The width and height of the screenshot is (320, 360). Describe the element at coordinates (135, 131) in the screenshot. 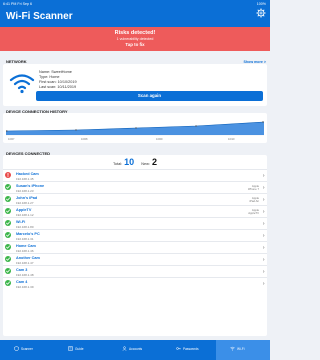

I see `connection-history-chart: 10/07 10/08 10/09 10/10` at that location.